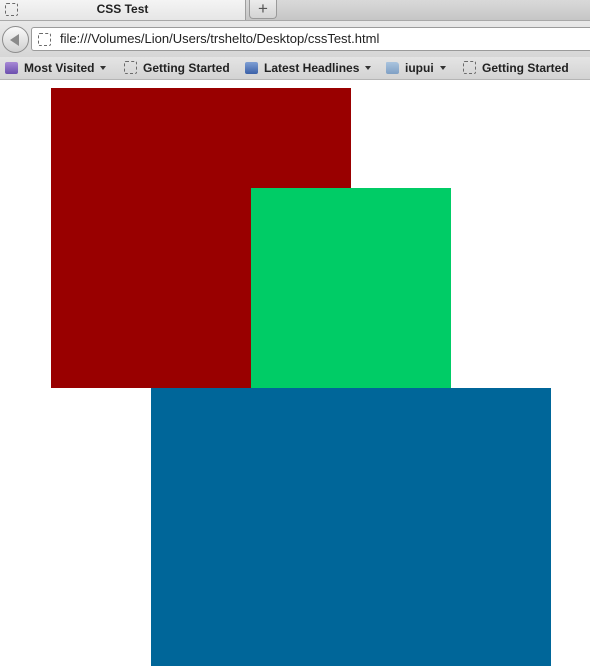  I want to click on back-arrow-icon, so click(14, 40).